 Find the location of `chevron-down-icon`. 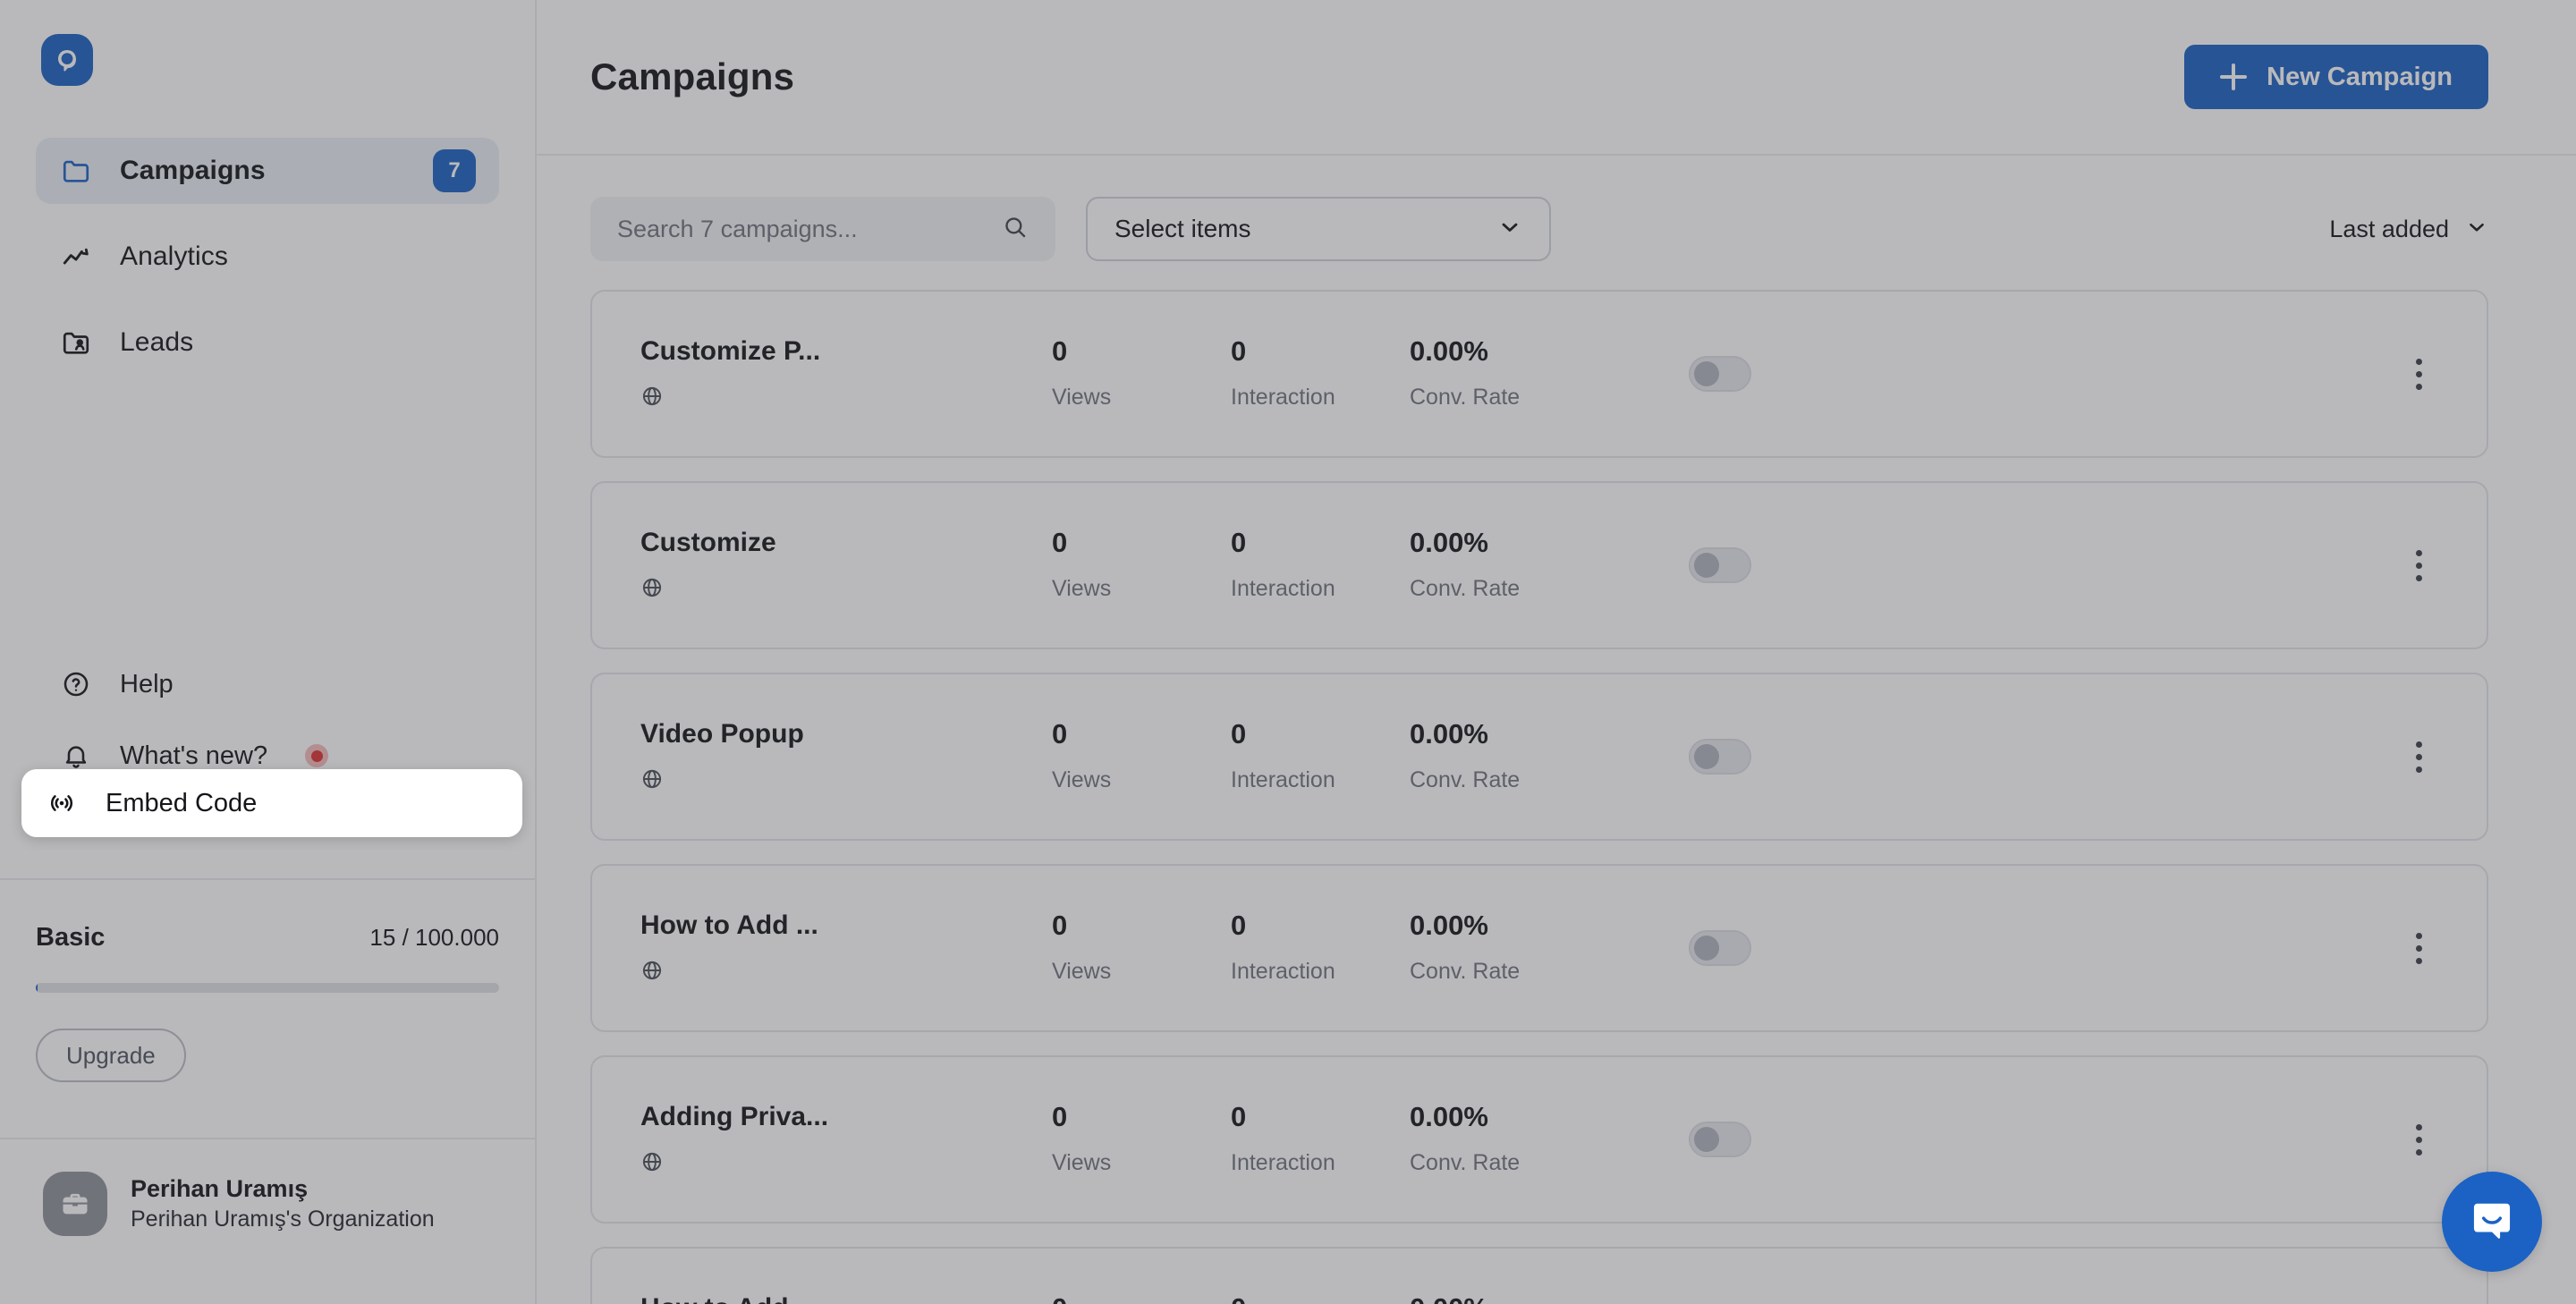

chevron-down-icon is located at coordinates (2476, 229).